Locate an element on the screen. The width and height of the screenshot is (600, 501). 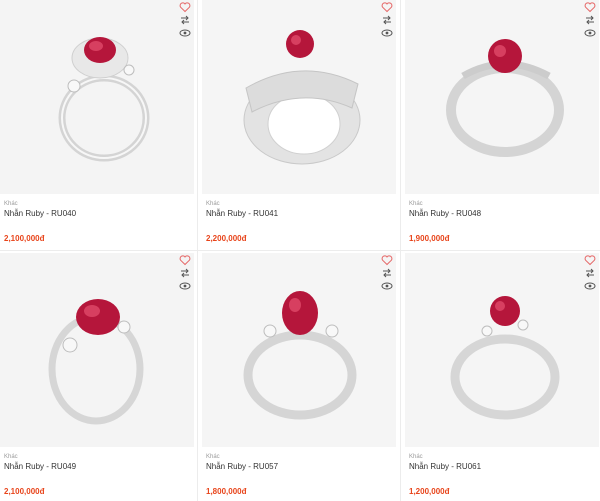
product-name-link: Nhẫn Ruby - RU057 is located at coordinates (242, 467).